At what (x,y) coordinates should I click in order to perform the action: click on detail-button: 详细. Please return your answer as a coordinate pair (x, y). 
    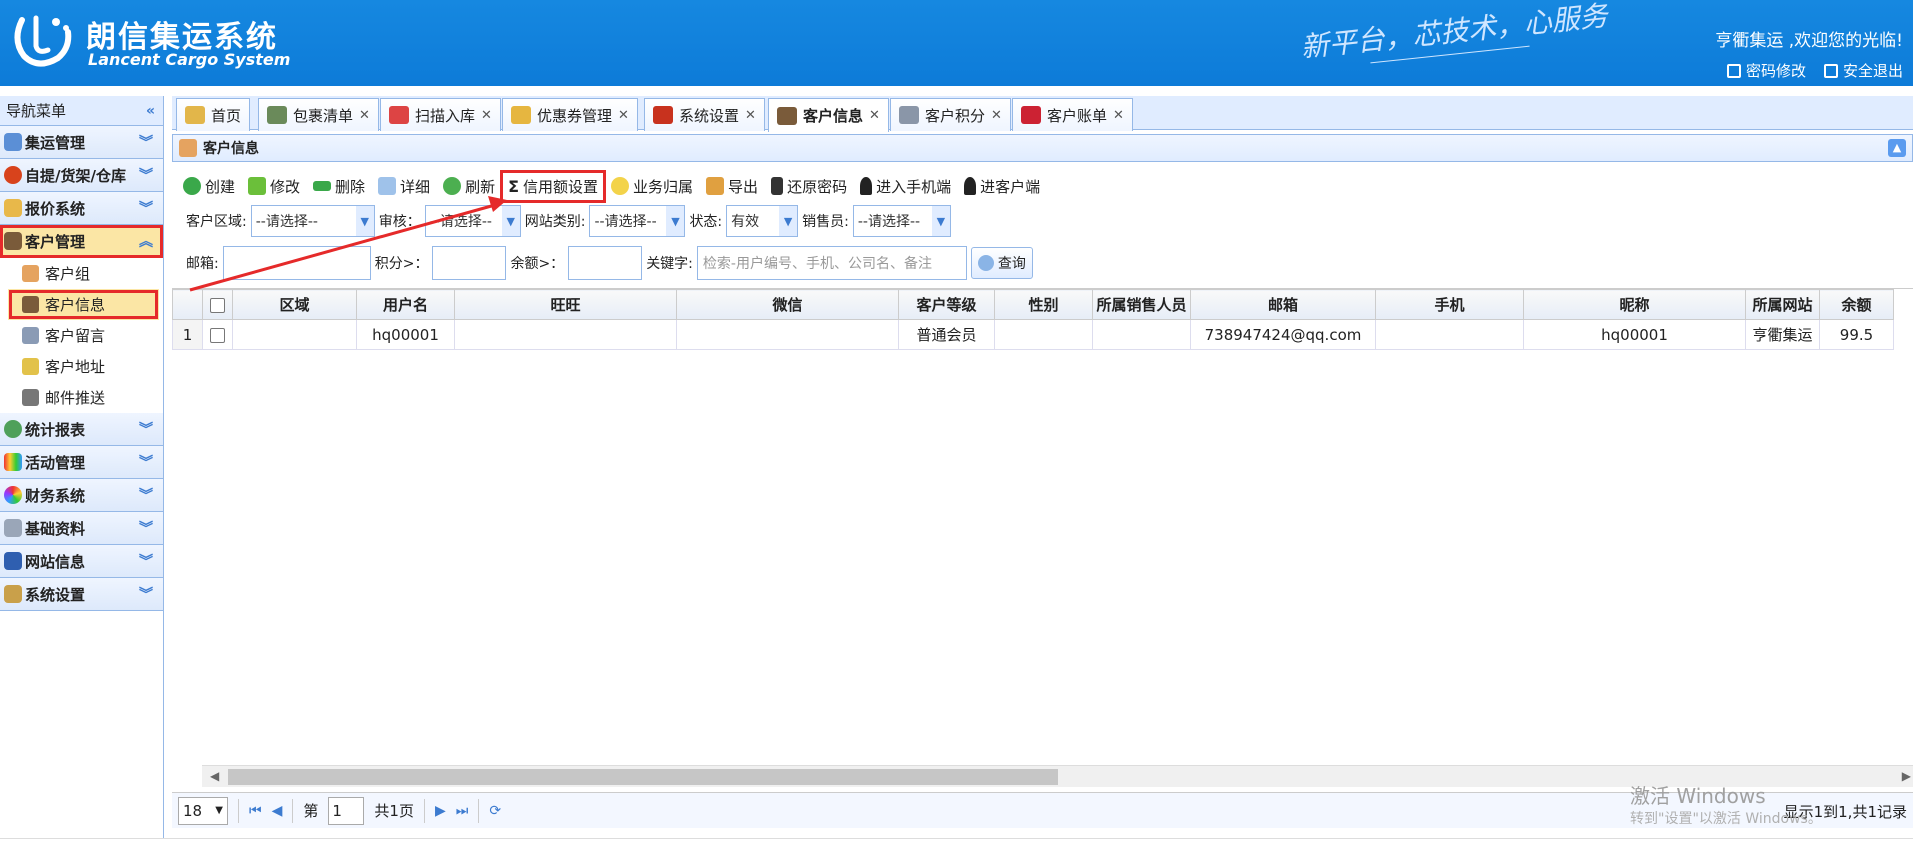
    Looking at the image, I should click on (404, 186).